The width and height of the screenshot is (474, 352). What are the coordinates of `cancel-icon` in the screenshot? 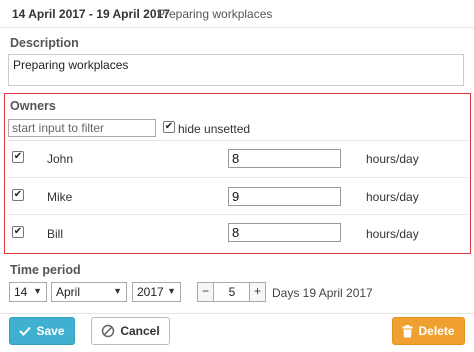 It's located at (108, 331).